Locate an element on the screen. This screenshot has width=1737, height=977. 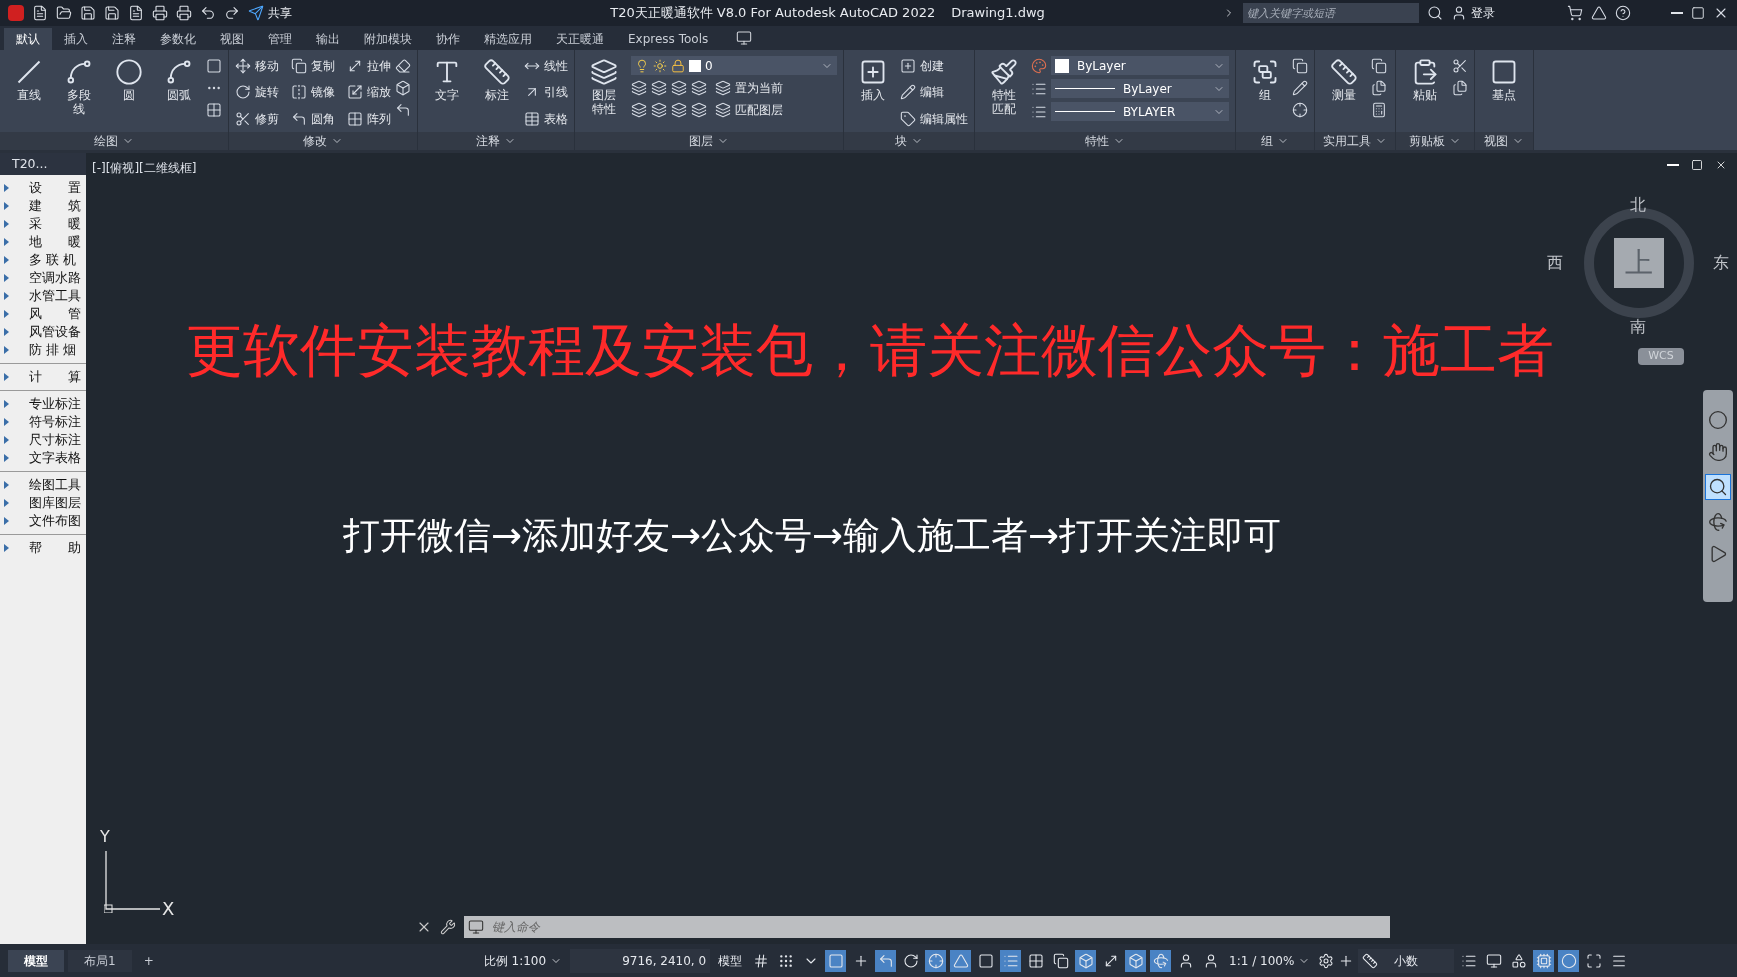
ribbon-tab: 参数化 is located at coordinates (178, 39).